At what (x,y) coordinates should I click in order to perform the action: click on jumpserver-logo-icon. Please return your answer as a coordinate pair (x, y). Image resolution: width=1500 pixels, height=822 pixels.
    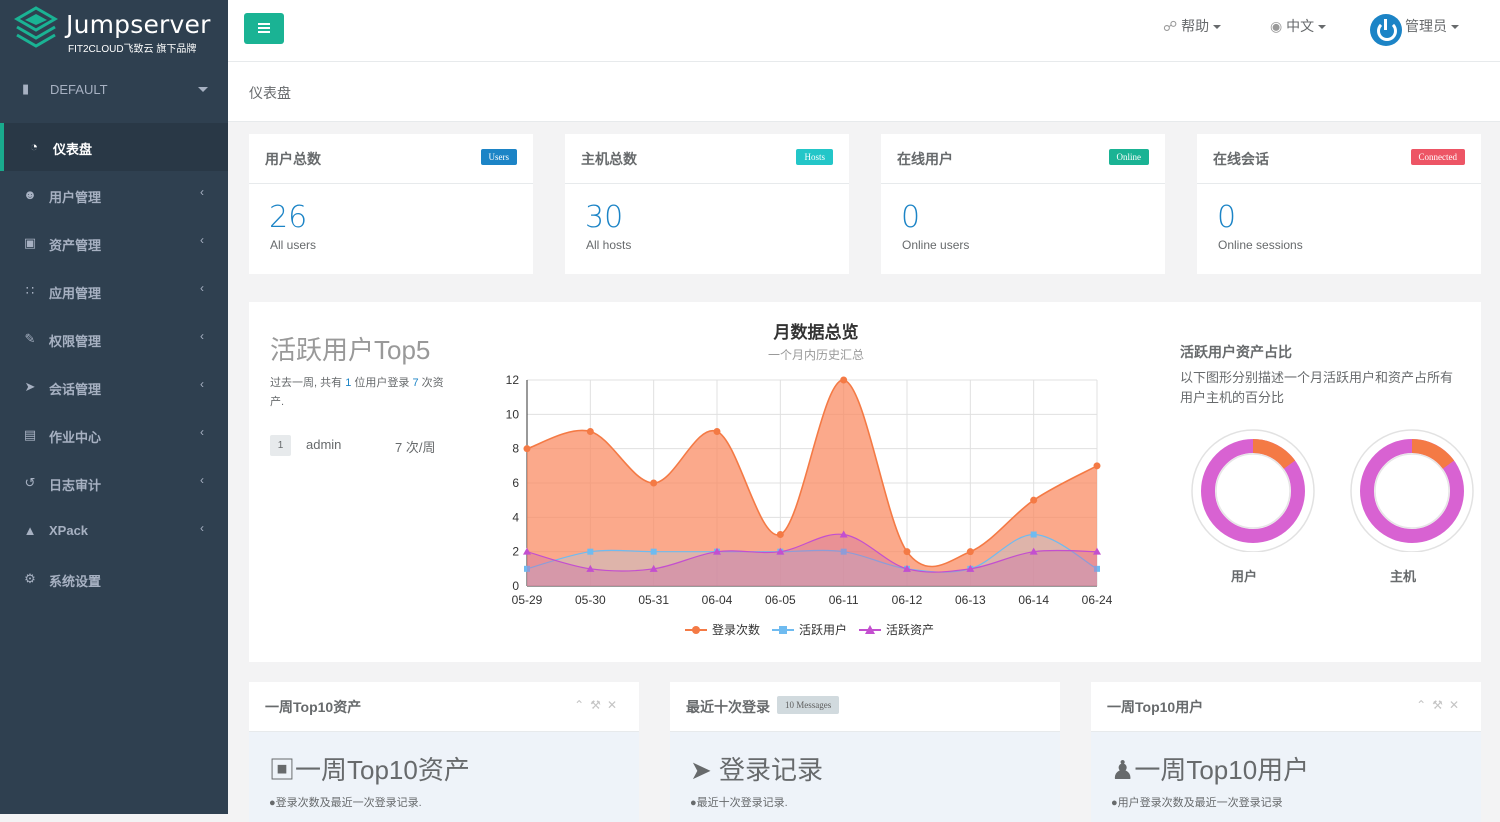
    Looking at the image, I should click on (36, 27).